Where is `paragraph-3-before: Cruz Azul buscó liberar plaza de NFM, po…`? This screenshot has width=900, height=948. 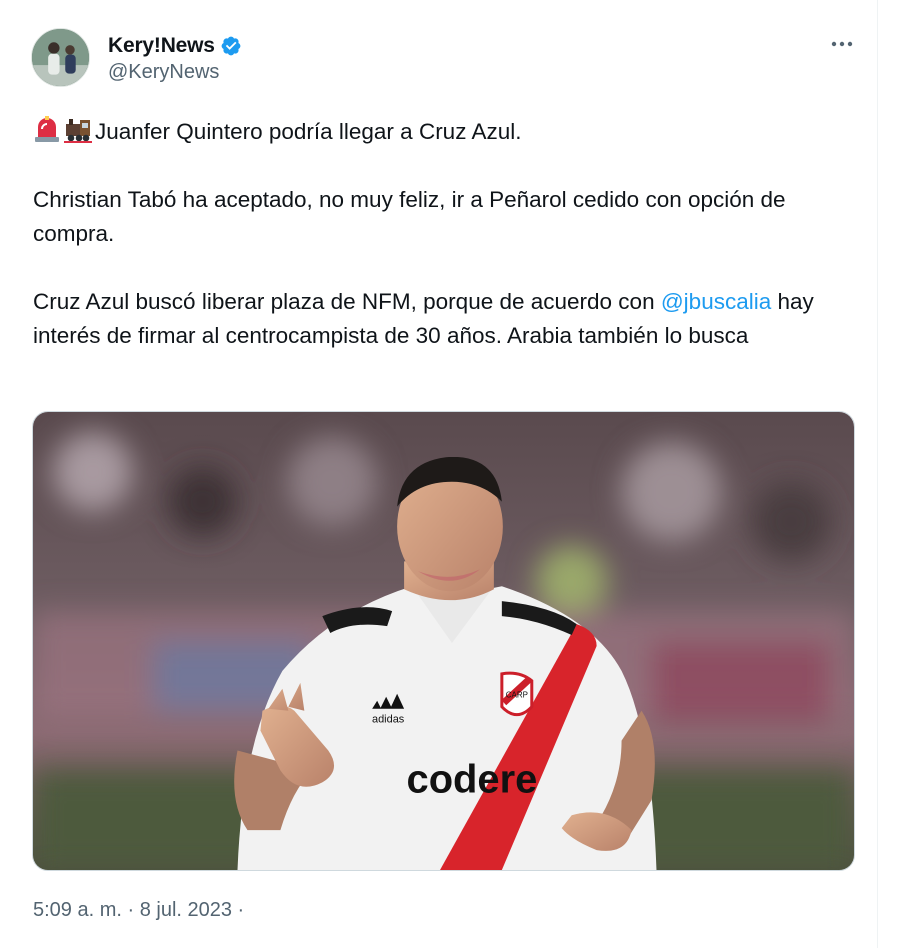 paragraph-3-before: Cruz Azul buscó liberar plaza de NFM, po… is located at coordinates (347, 301).